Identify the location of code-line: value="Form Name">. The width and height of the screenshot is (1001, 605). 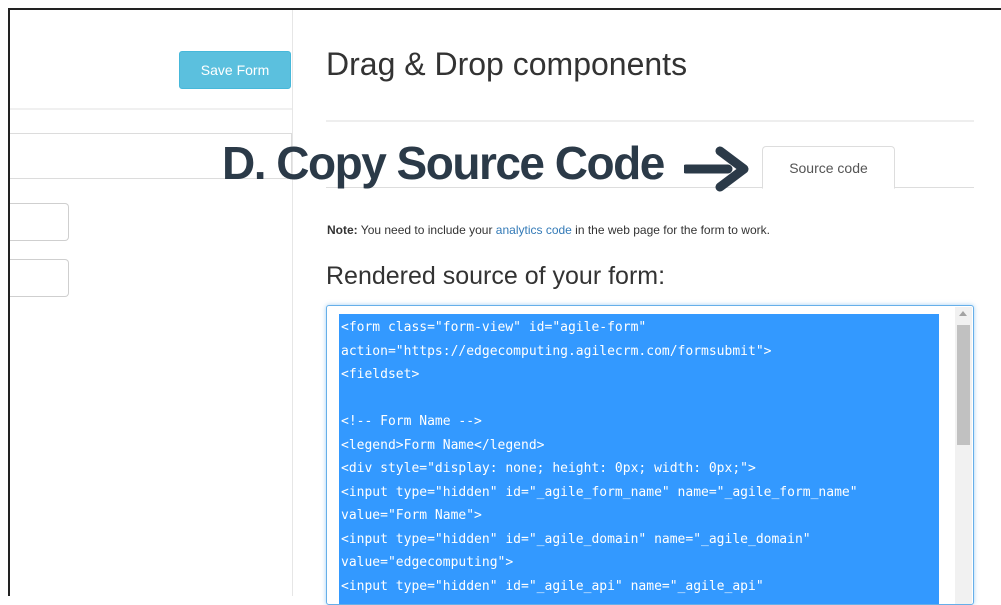
(411, 515).